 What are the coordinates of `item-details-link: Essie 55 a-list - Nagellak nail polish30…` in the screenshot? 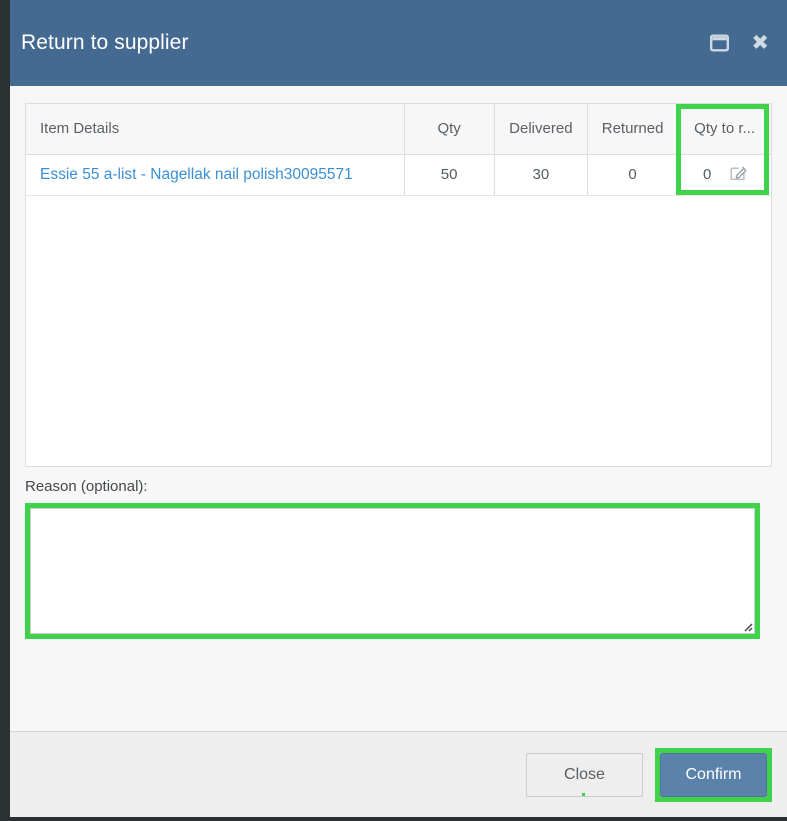 It's located at (196, 174).